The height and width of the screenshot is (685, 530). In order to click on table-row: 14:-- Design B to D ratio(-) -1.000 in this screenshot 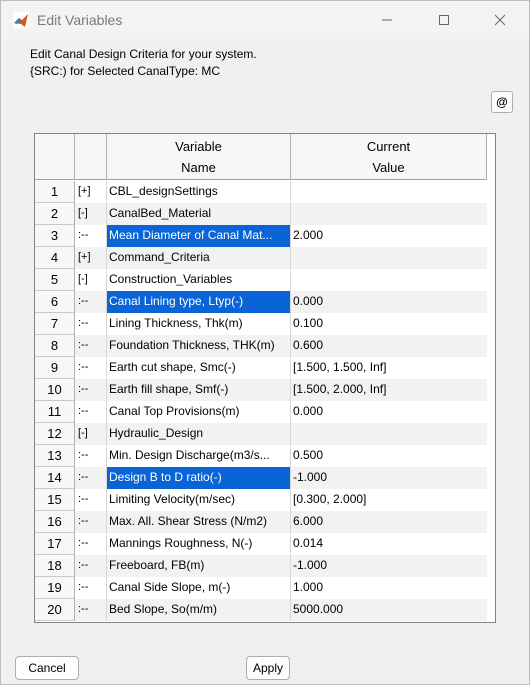, I will do `click(265, 478)`.